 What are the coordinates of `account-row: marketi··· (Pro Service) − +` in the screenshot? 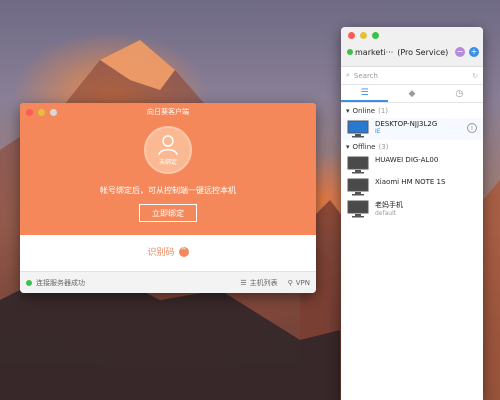 It's located at (413, 52).